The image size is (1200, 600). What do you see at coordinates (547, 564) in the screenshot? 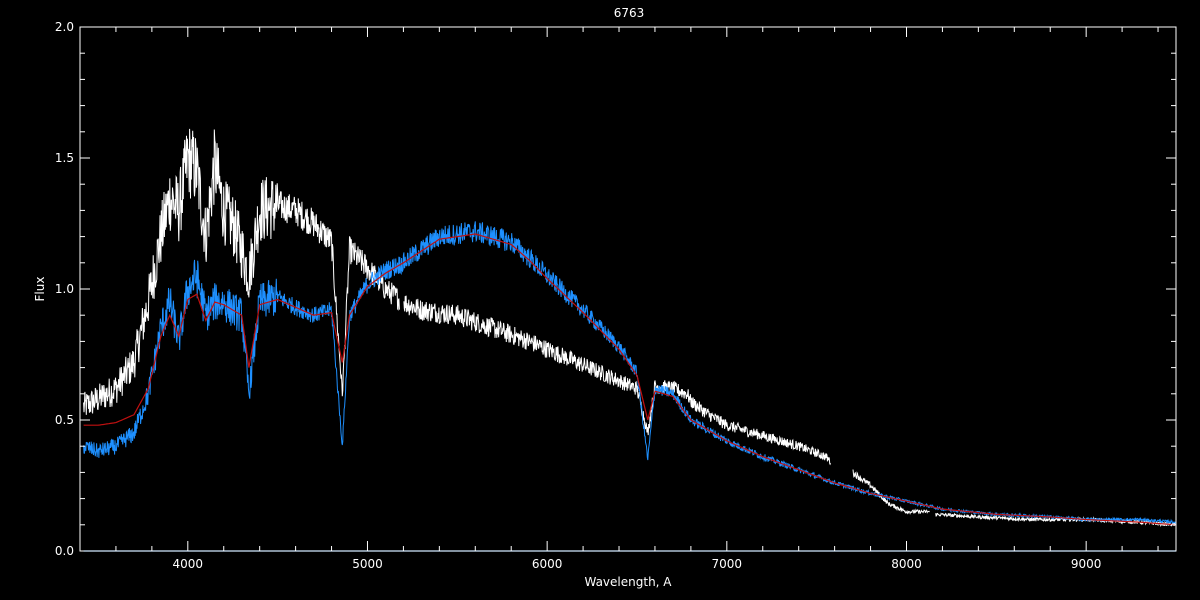
I see `x-tick-label: 6000` at bounding box center [547, 564].